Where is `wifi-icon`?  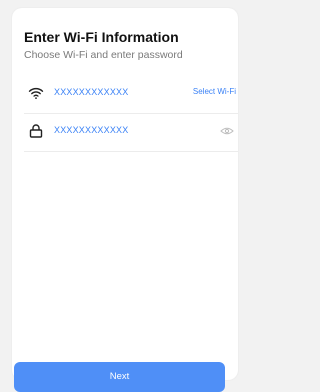
wifi-icon is located at coordinates (36, 93).